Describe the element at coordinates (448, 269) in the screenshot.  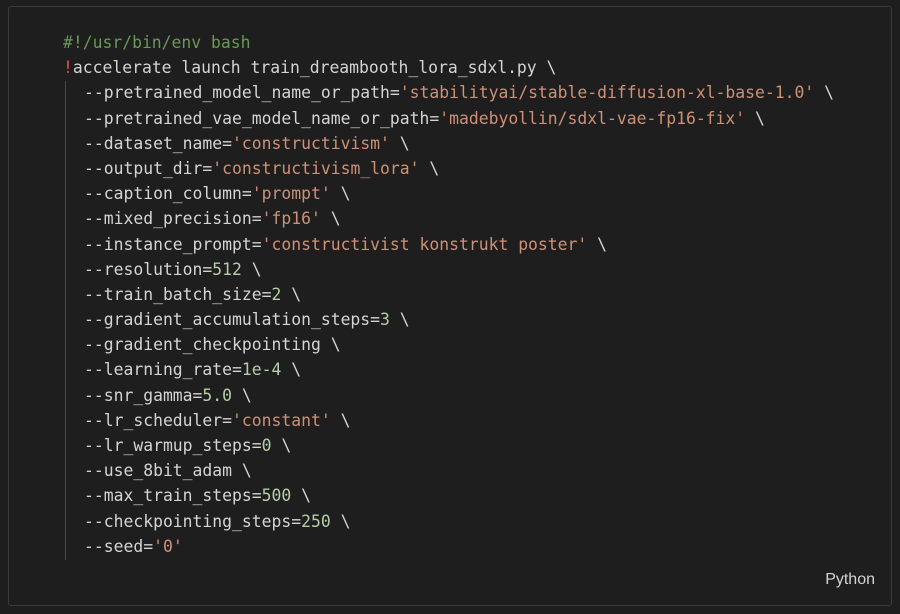
I see `code-line: --resolution=512 \` at that location.